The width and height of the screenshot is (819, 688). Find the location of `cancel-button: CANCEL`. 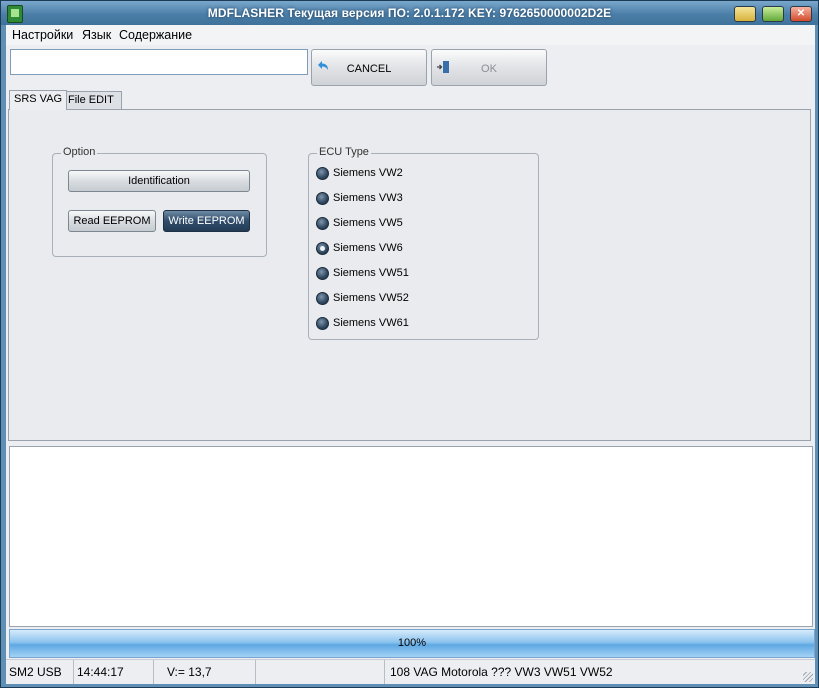

cancel-button: CANCEL is located at coordinates (369, 67).